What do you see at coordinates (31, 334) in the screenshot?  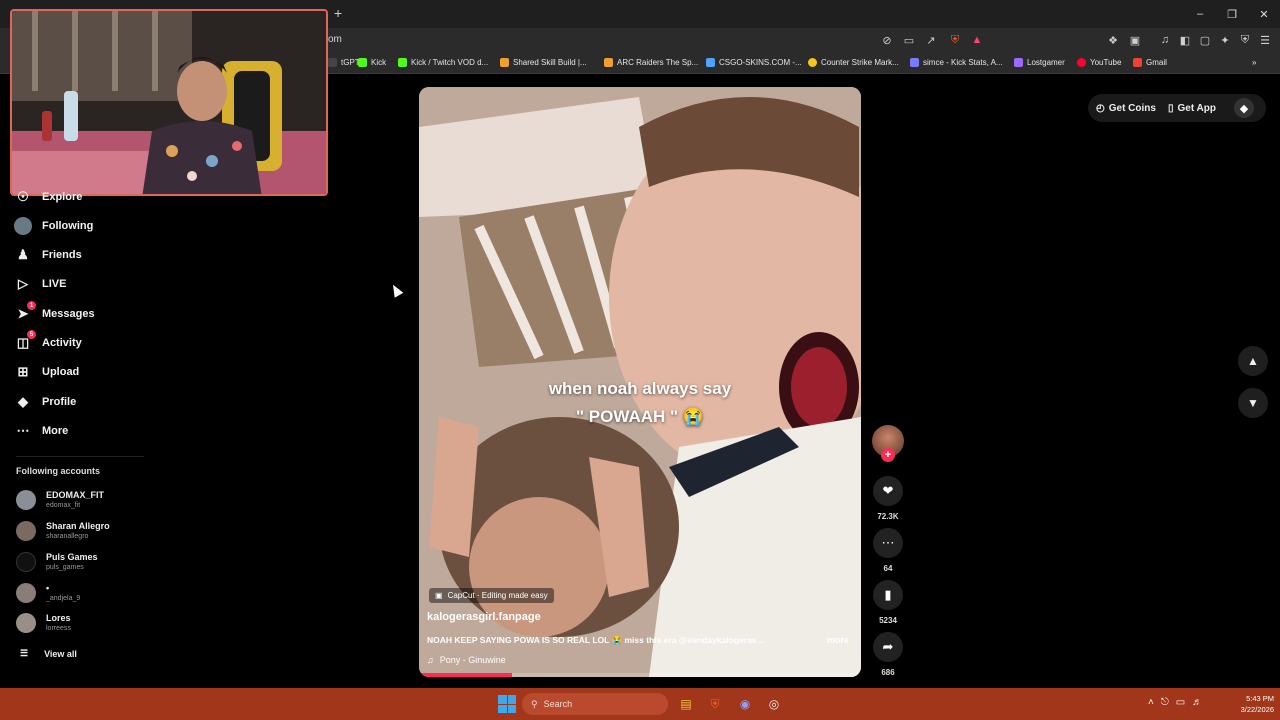 I see `notification-badge: 5` at bounding box center [31, 334].